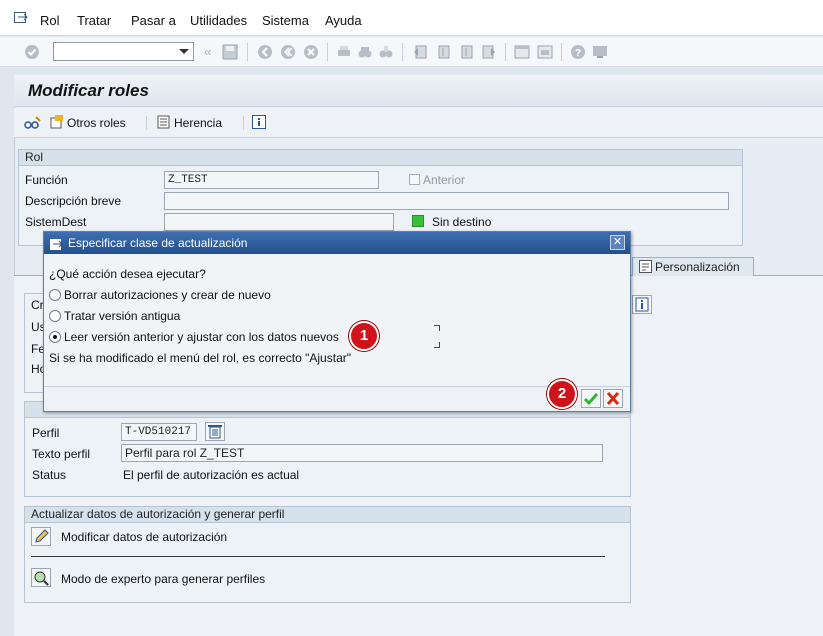 This screenshot has height=636, width=823. Describe the element at coordinates (198, 123) in the screenshot. I see `herencia-label: Herencia` at that location.